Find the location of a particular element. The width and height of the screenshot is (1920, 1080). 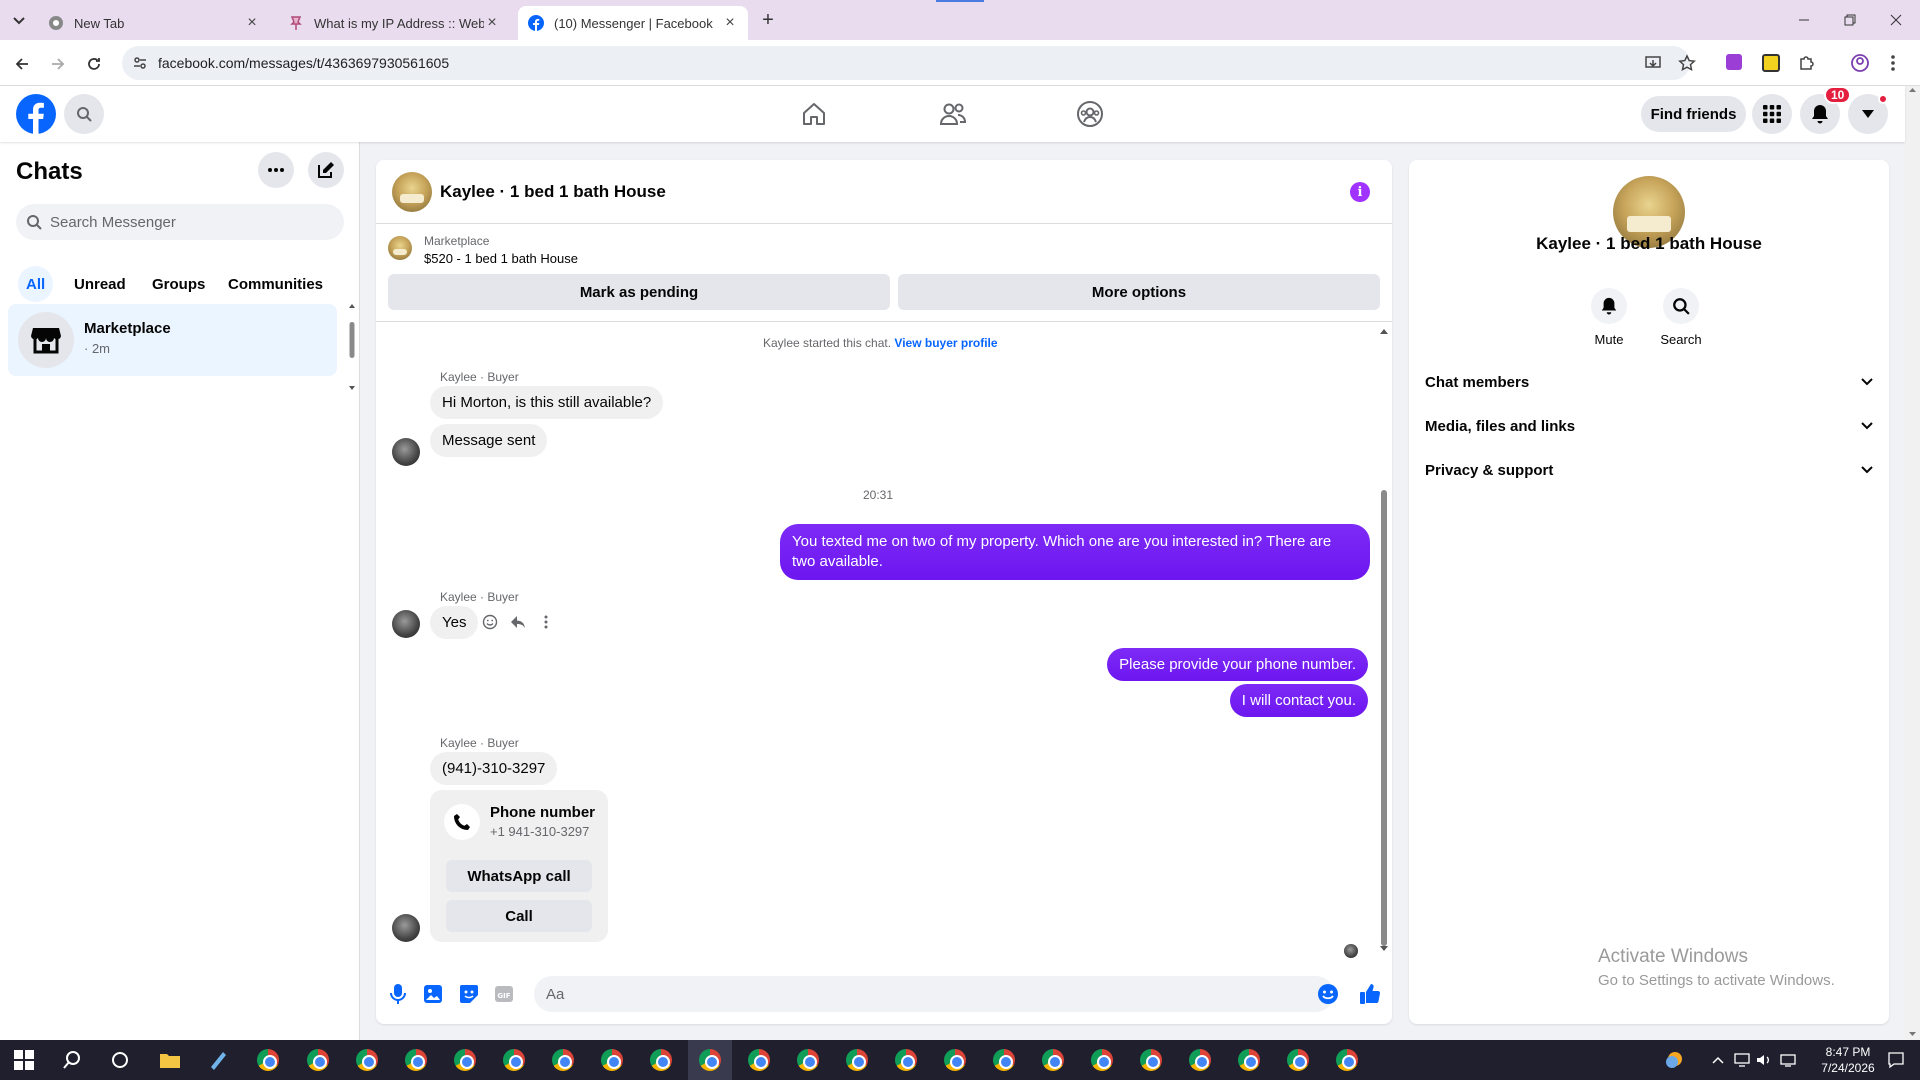

home-icon is located at coordinates (814, 114).